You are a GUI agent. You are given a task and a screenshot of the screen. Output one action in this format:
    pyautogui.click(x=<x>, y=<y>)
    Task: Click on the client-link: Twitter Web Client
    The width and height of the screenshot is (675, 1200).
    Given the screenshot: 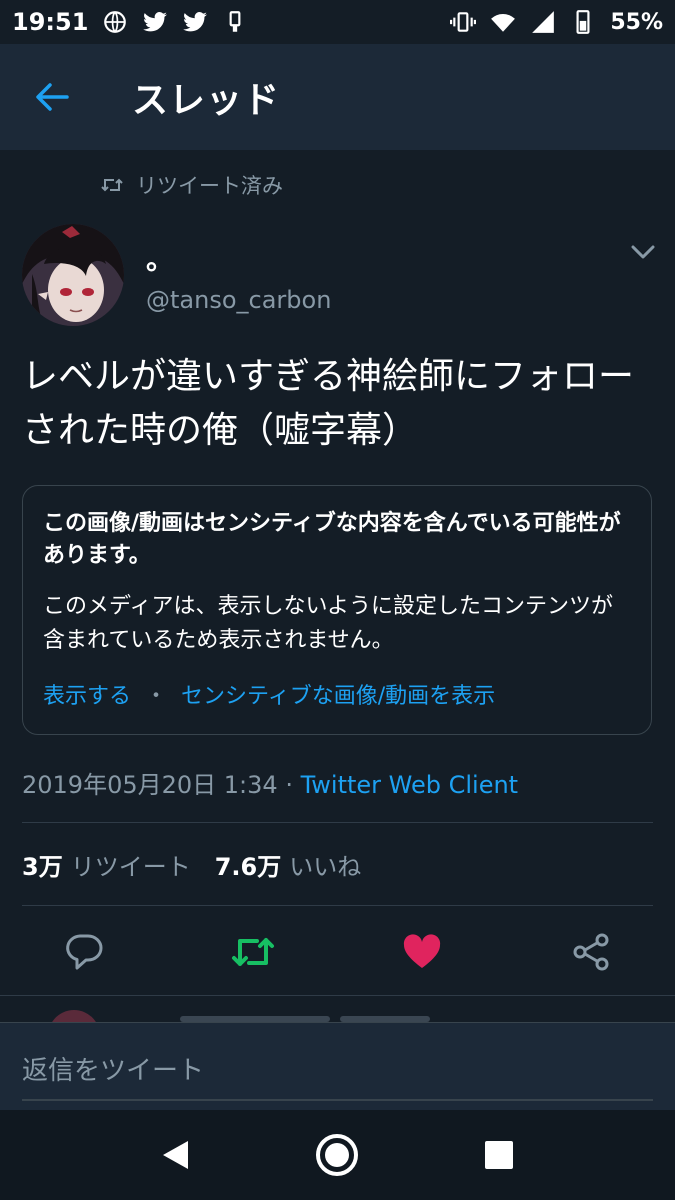 What is the action you would take?
    pyautogui.click(x=410, y=785)
    